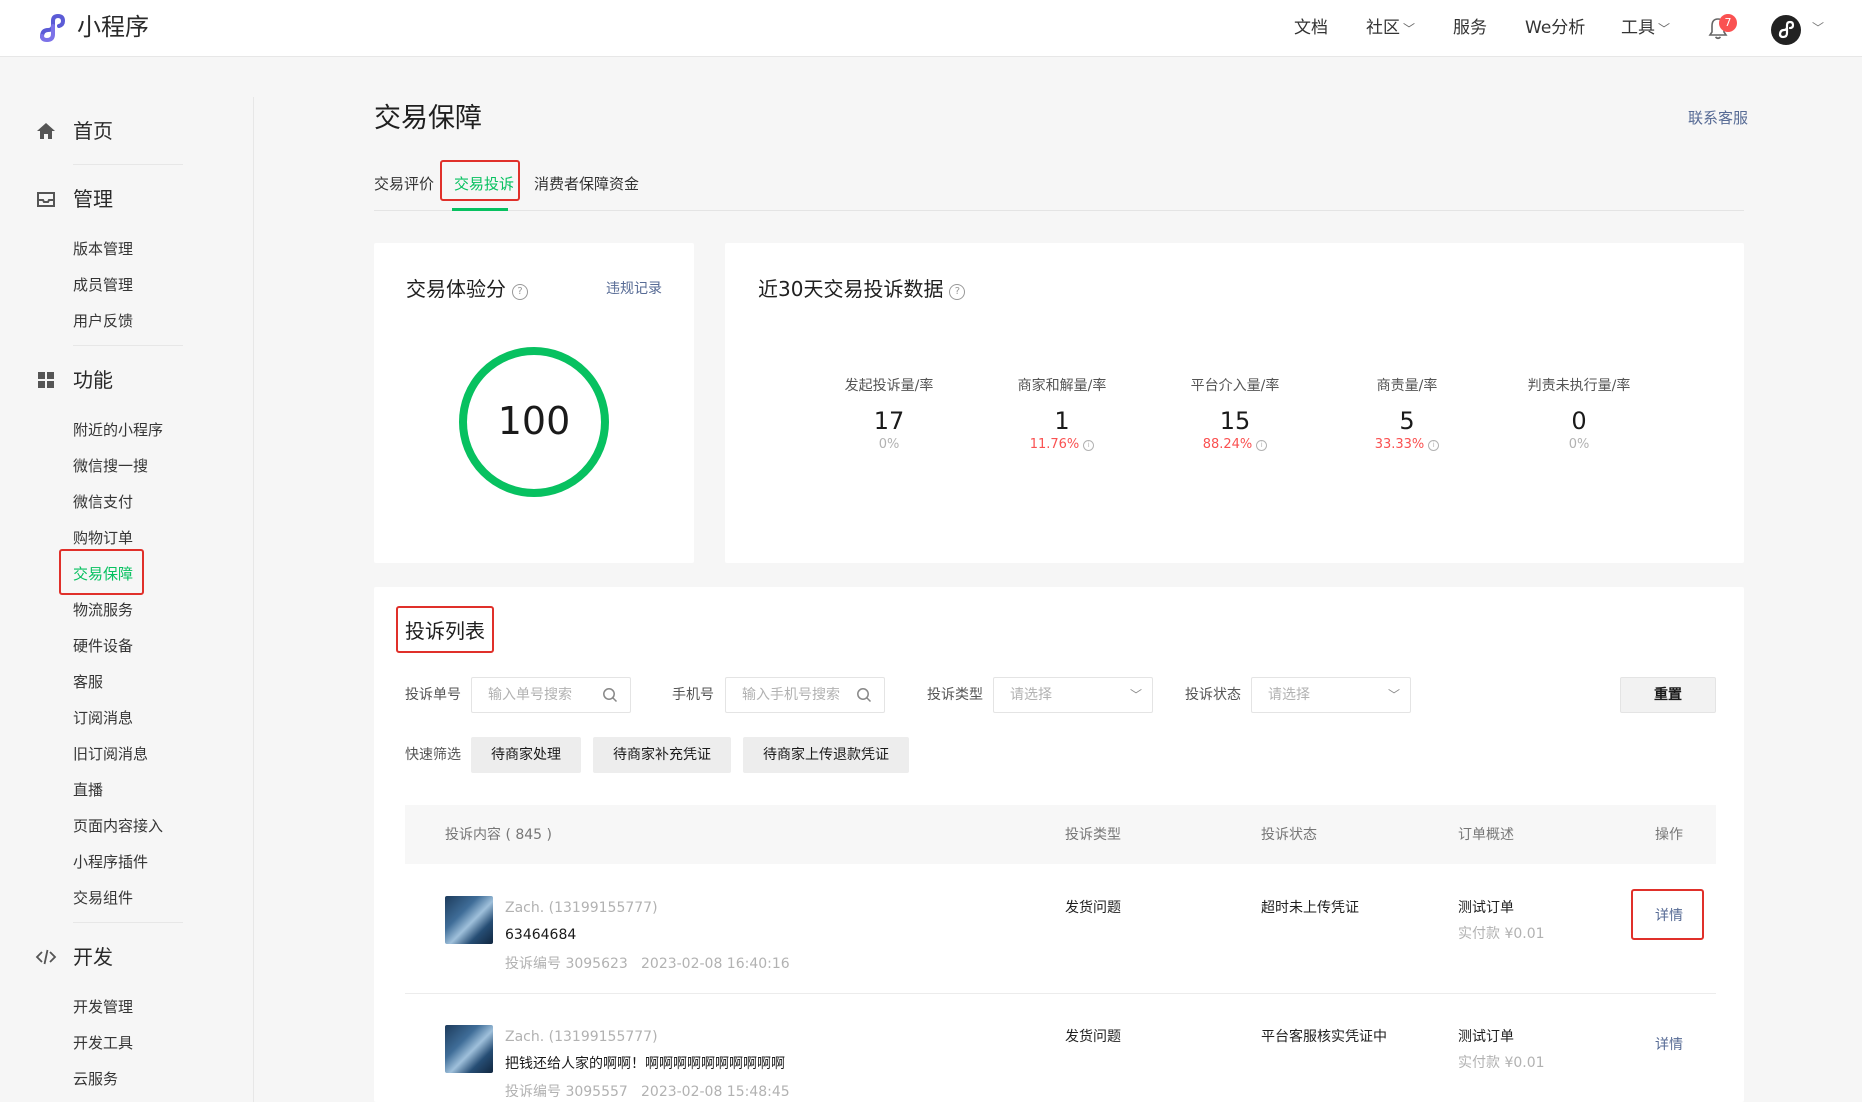  What do you see at coordinates (662, 755) in the screenshot?
I see `quick-filter-pending-evidence: 待商家补充凭证` at bounding box center [662, 755].